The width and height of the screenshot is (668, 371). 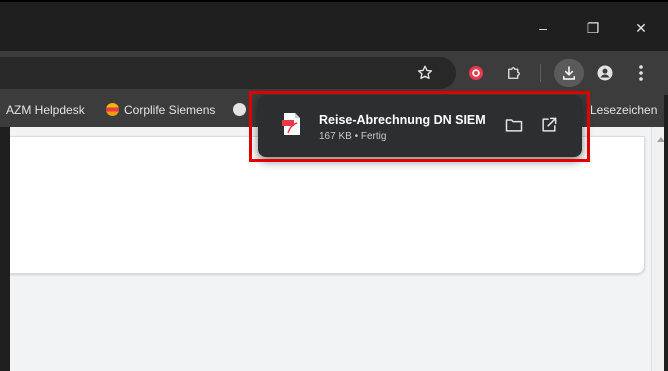 I want to click on download-icon, so click(x=569, y=73).